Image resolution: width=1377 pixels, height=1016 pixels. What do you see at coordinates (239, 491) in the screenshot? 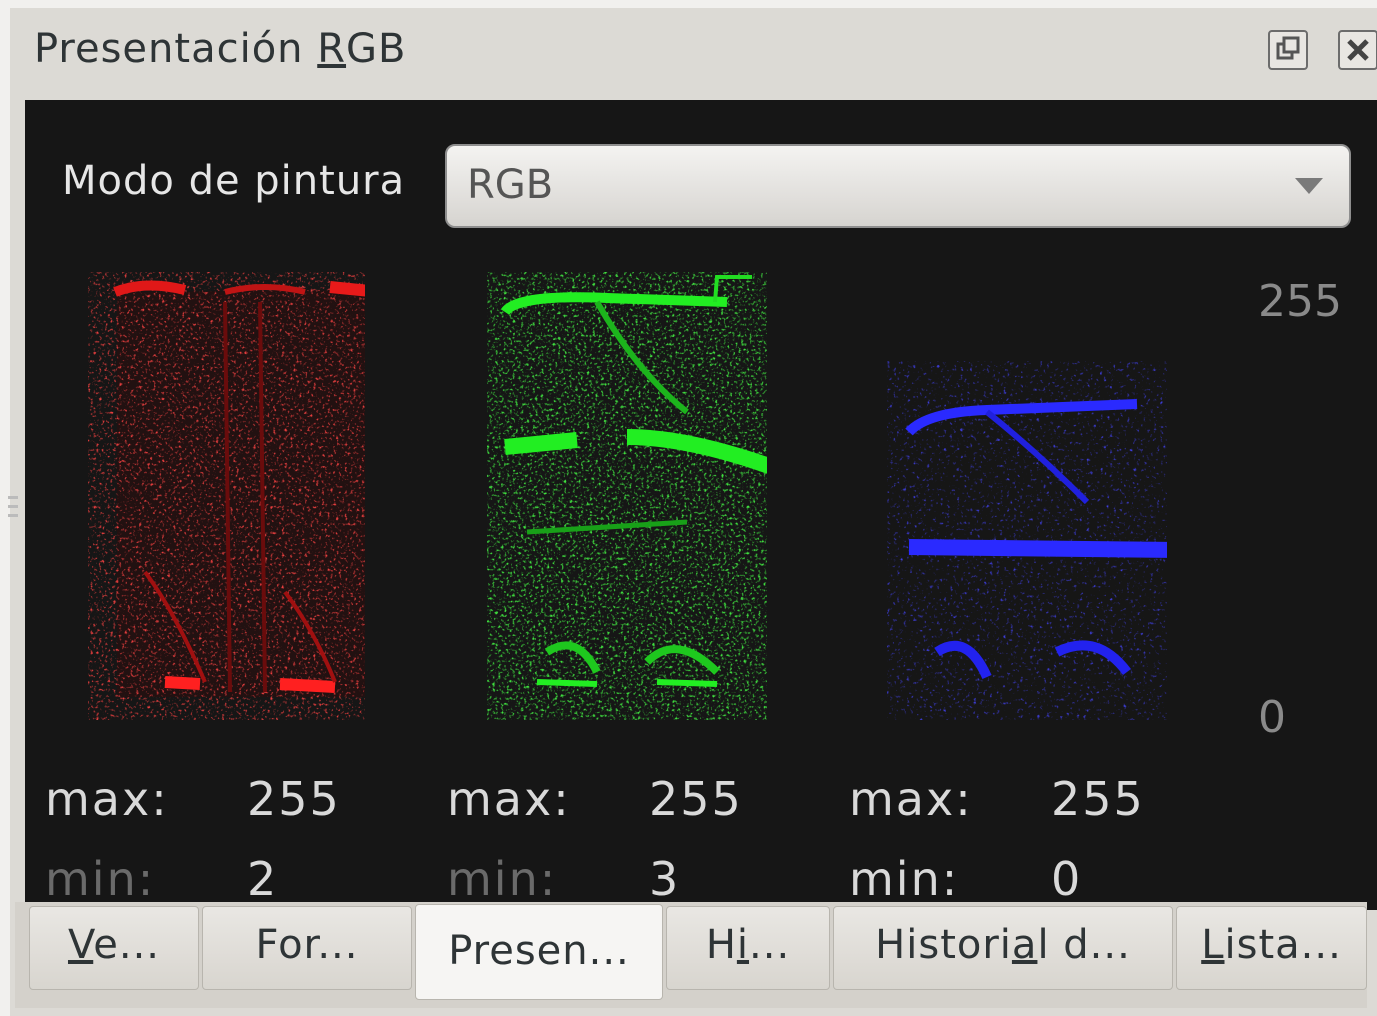
I see `red-channel-image` at bounding box center [239, 491].